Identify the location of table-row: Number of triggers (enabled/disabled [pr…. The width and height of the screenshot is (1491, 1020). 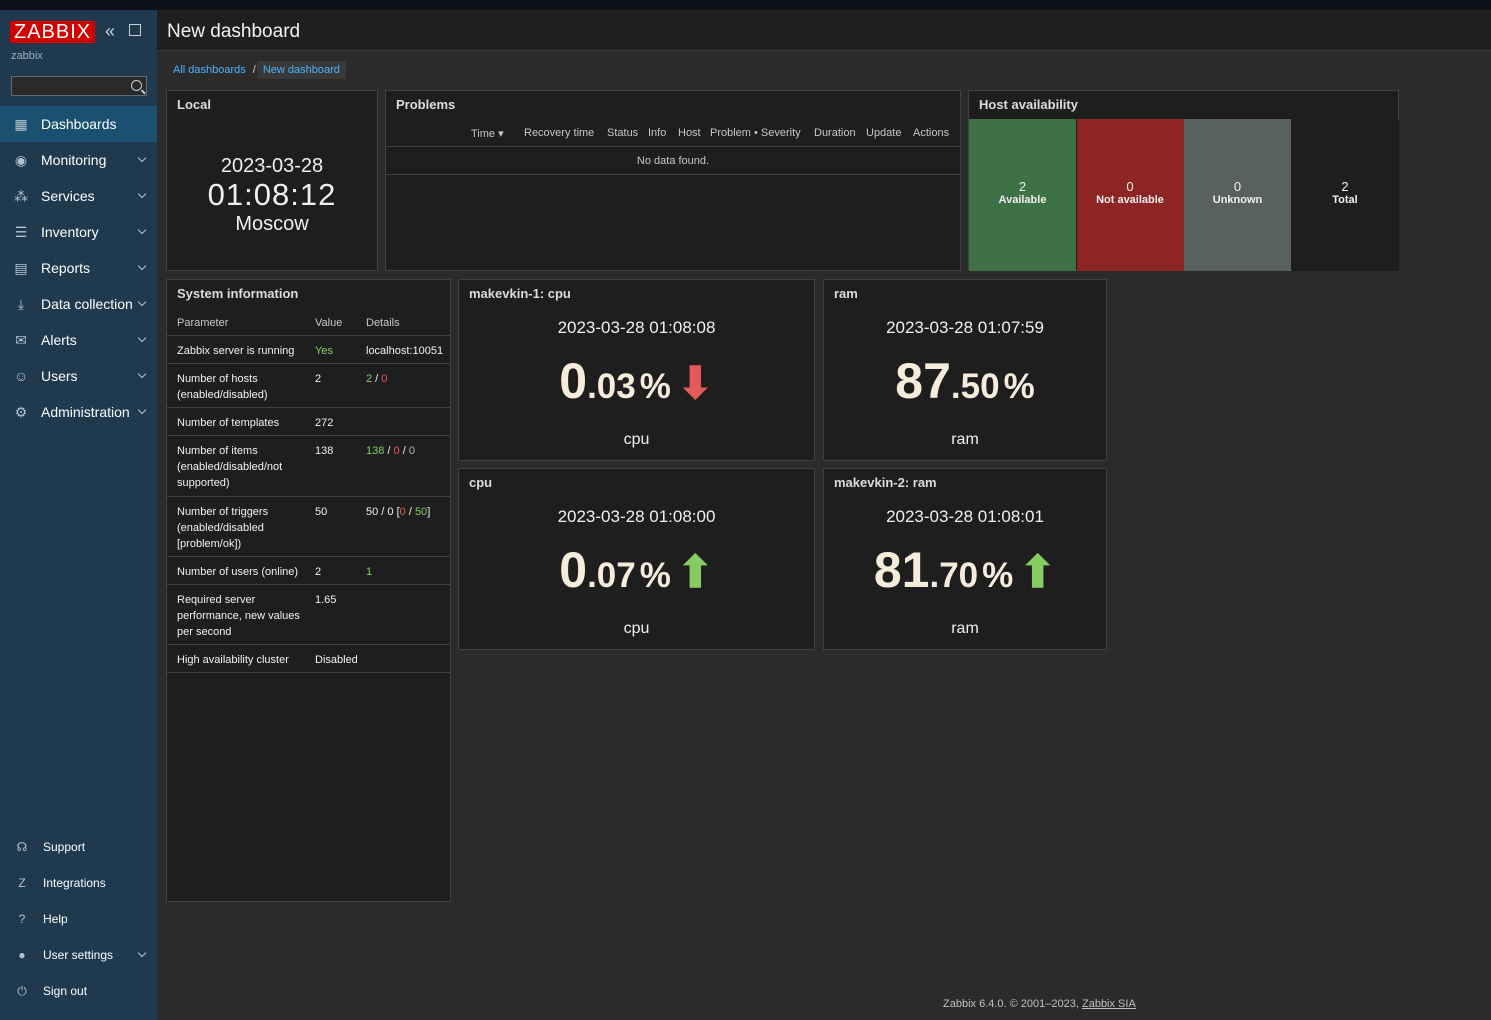
(308, 527).